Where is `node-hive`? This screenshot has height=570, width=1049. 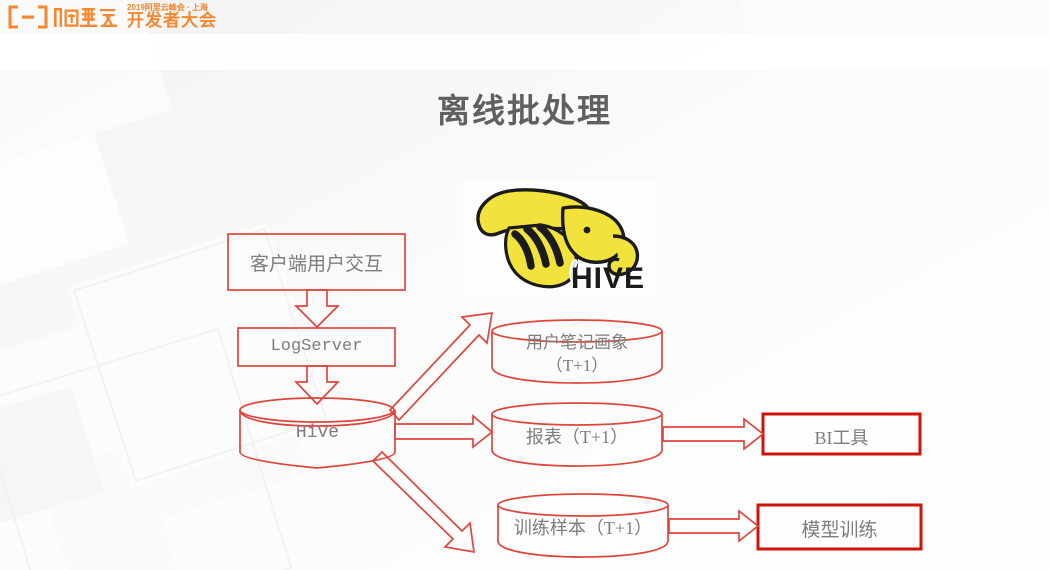 node-hive is located at coordinates (317, 433).